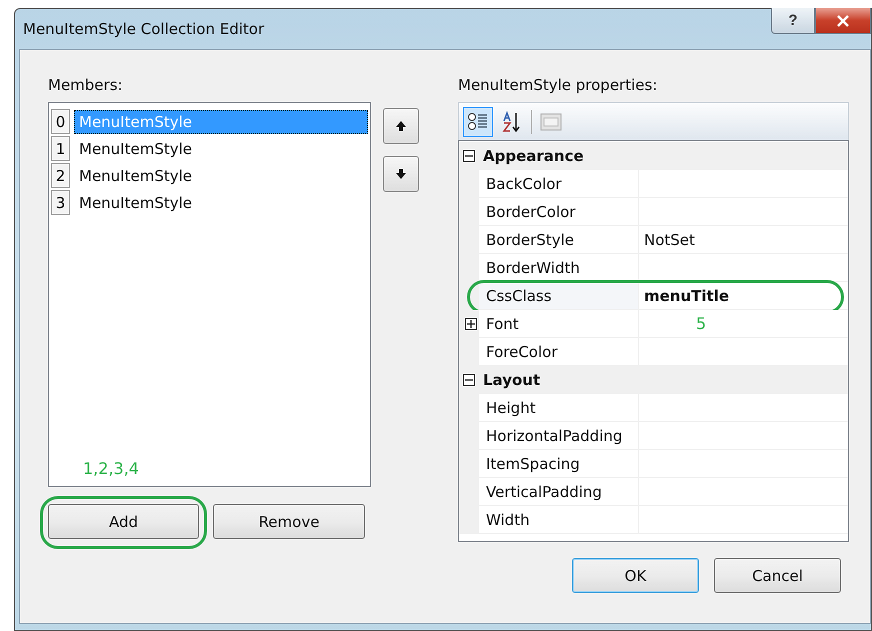 The image size is (872, 631). Describe the element at coordinates (559, 324) in the screenshot. I see `property-name: Font` at that location.